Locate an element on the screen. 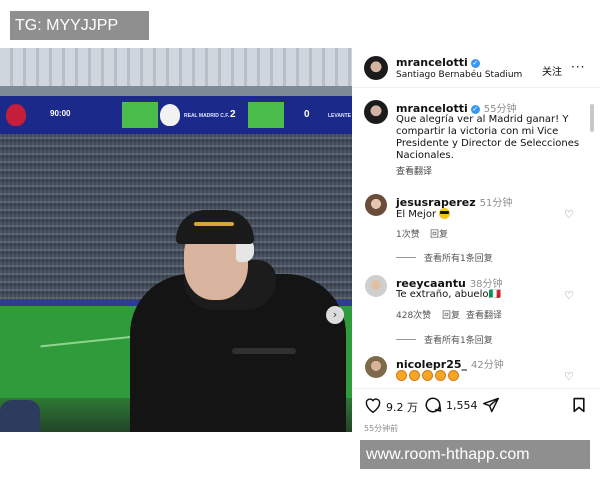 This screenshot has width=600, height=480. away-team-name: LEVANTE is located at coordinates (339, 116).